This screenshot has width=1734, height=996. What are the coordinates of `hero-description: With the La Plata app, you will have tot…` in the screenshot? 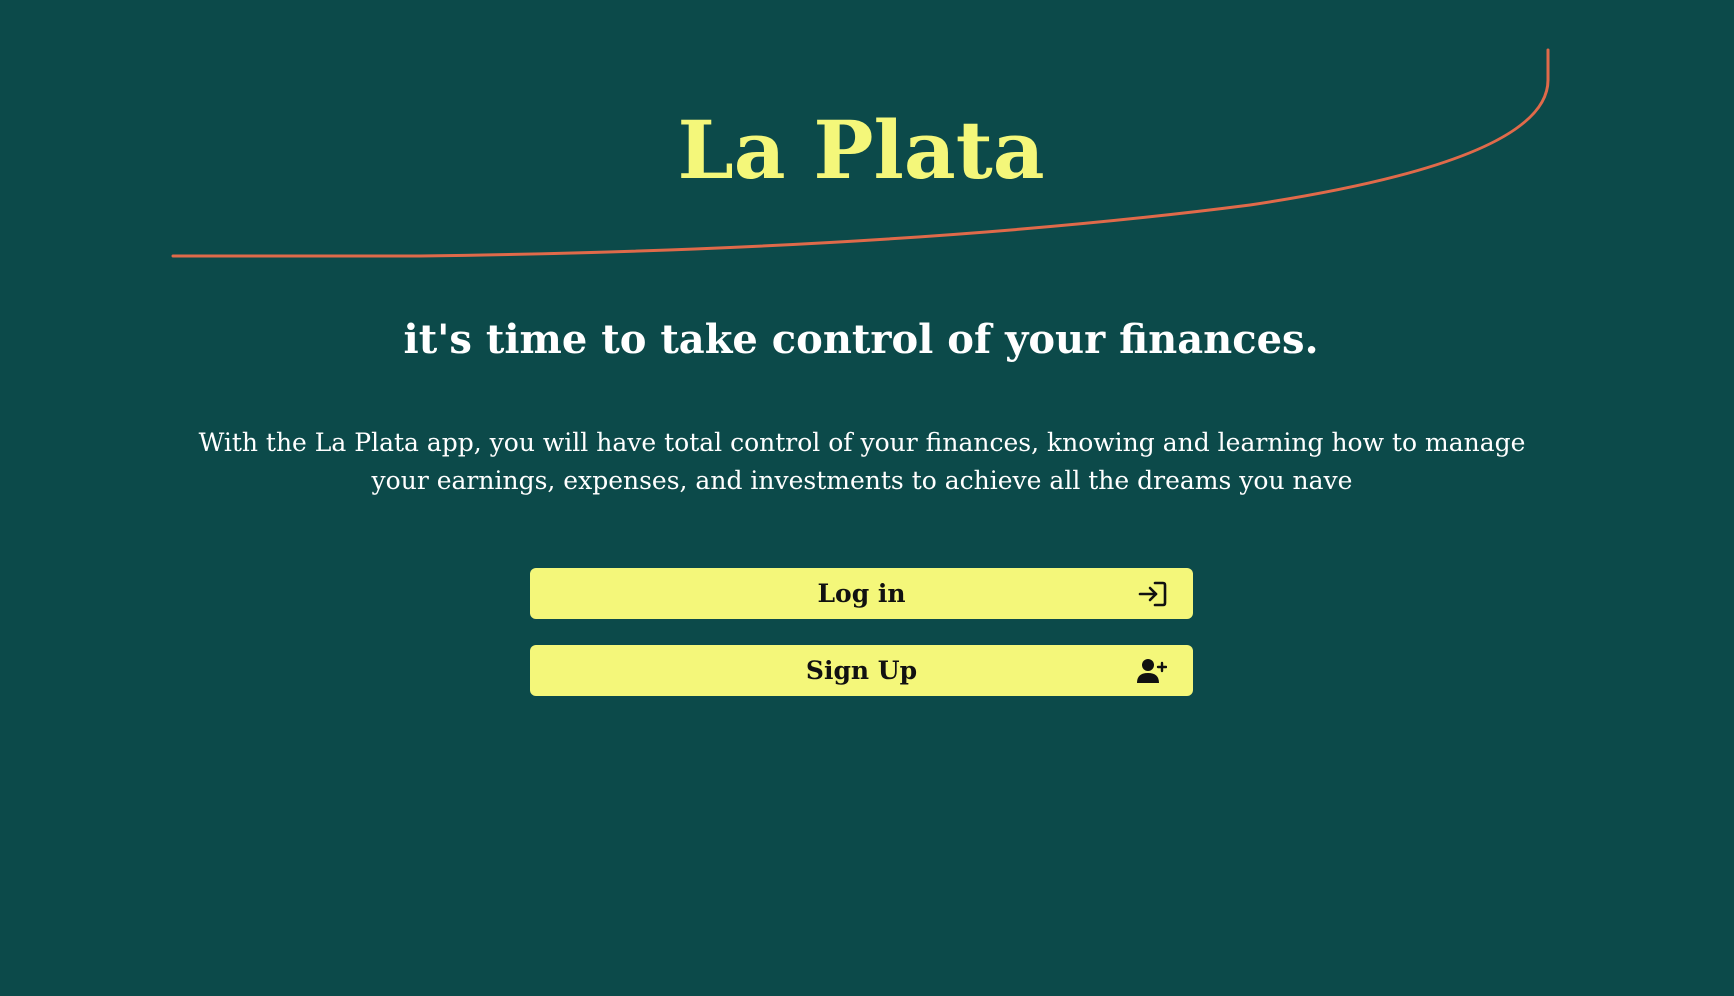 It's located at (862, 461).